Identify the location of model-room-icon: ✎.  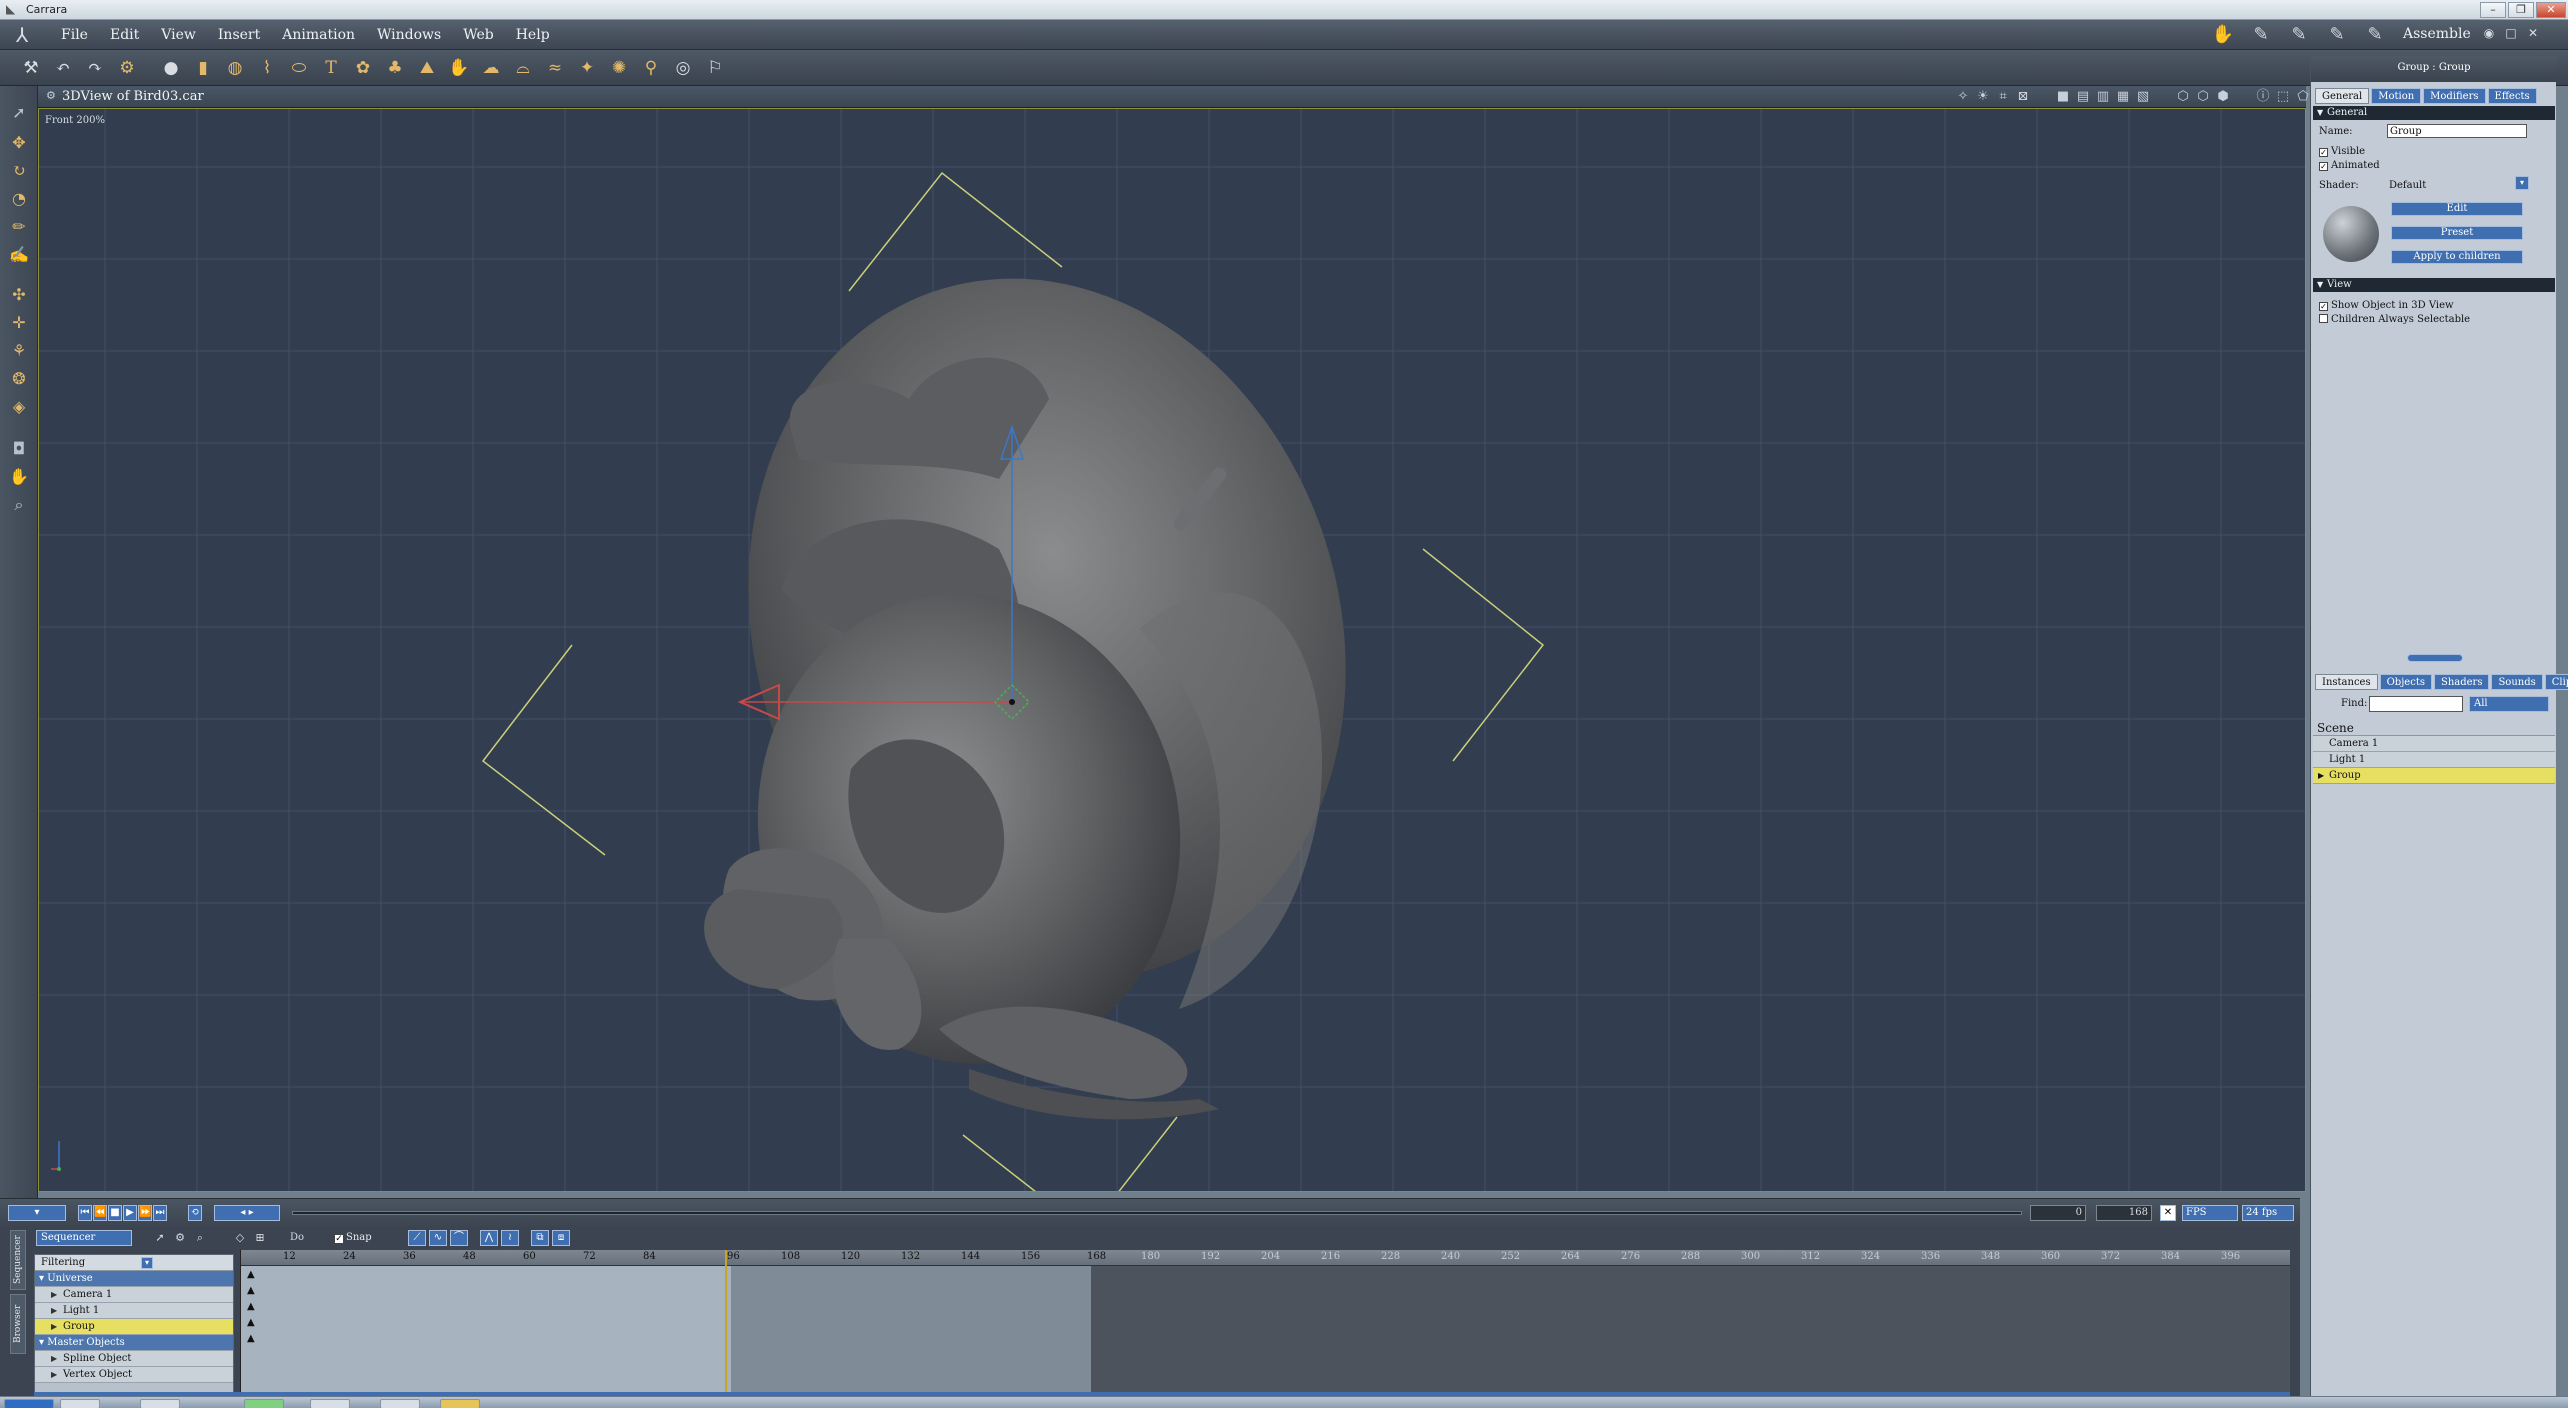
(2261, 35).